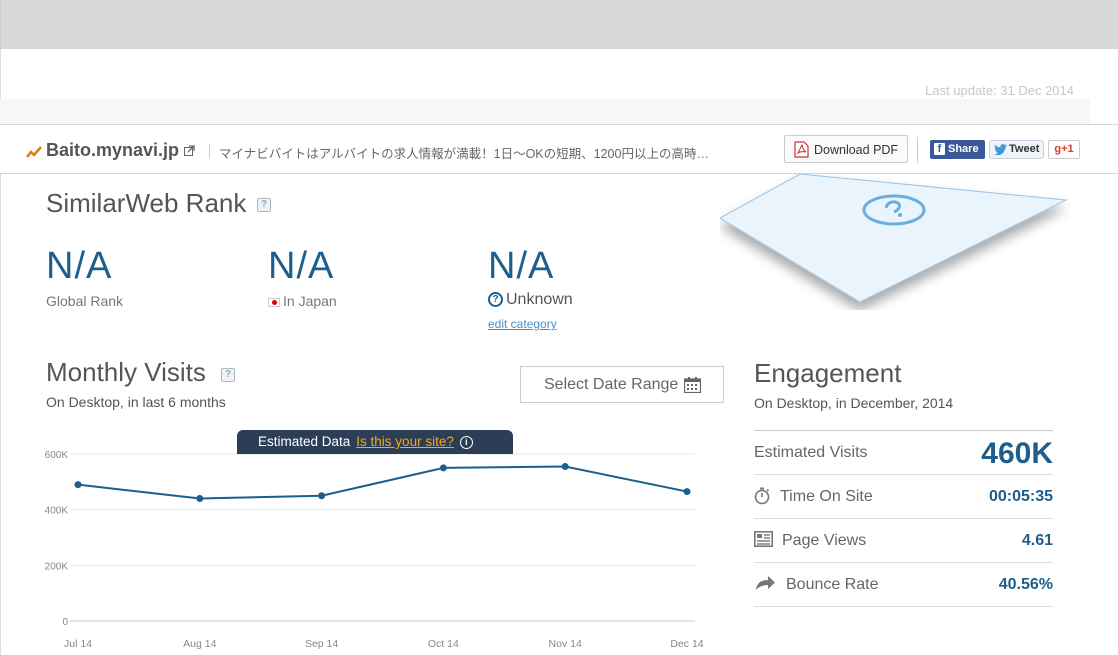 Image resolution: width=1118 pixels, height=655 pixels. I want to click on y-tick-label: 200K, so click(57, 566).